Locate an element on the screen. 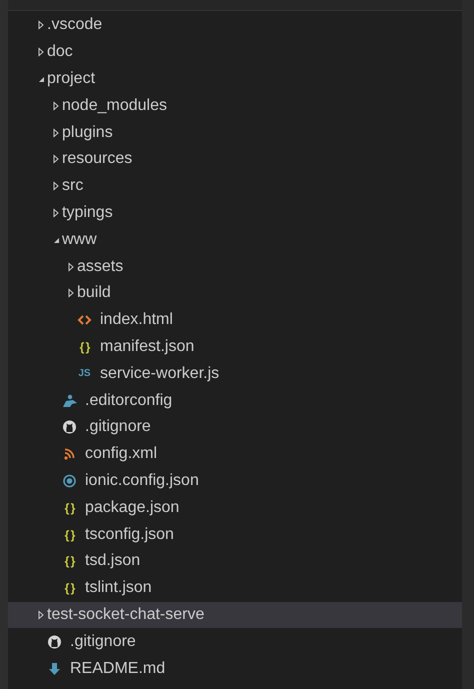 This screenshot has width=474, height=689. tree-row: .editorconfig is located at coordinates (235, 400).